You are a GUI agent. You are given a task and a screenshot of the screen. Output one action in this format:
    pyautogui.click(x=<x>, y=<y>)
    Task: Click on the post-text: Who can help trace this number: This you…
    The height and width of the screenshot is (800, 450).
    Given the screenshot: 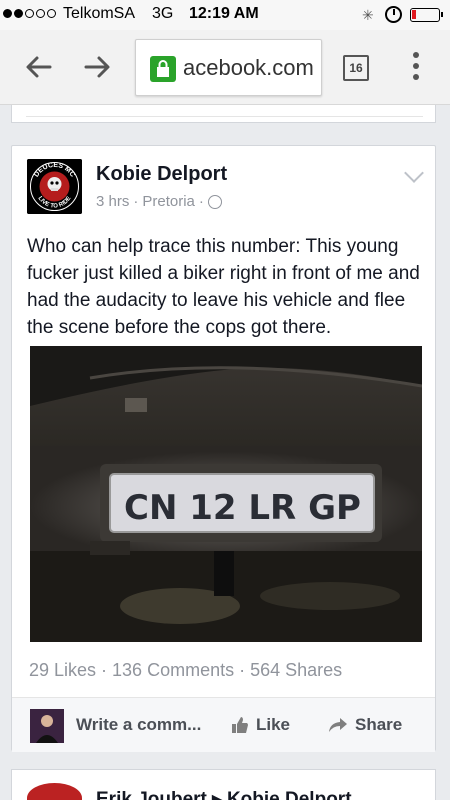 What is the action you would take?
    pyautogui.click(x=223, y=287)
    